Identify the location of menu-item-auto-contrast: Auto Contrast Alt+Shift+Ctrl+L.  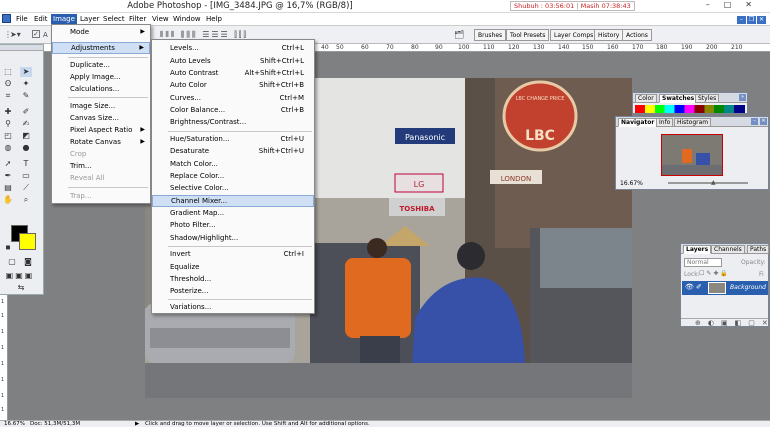
(233, 73).